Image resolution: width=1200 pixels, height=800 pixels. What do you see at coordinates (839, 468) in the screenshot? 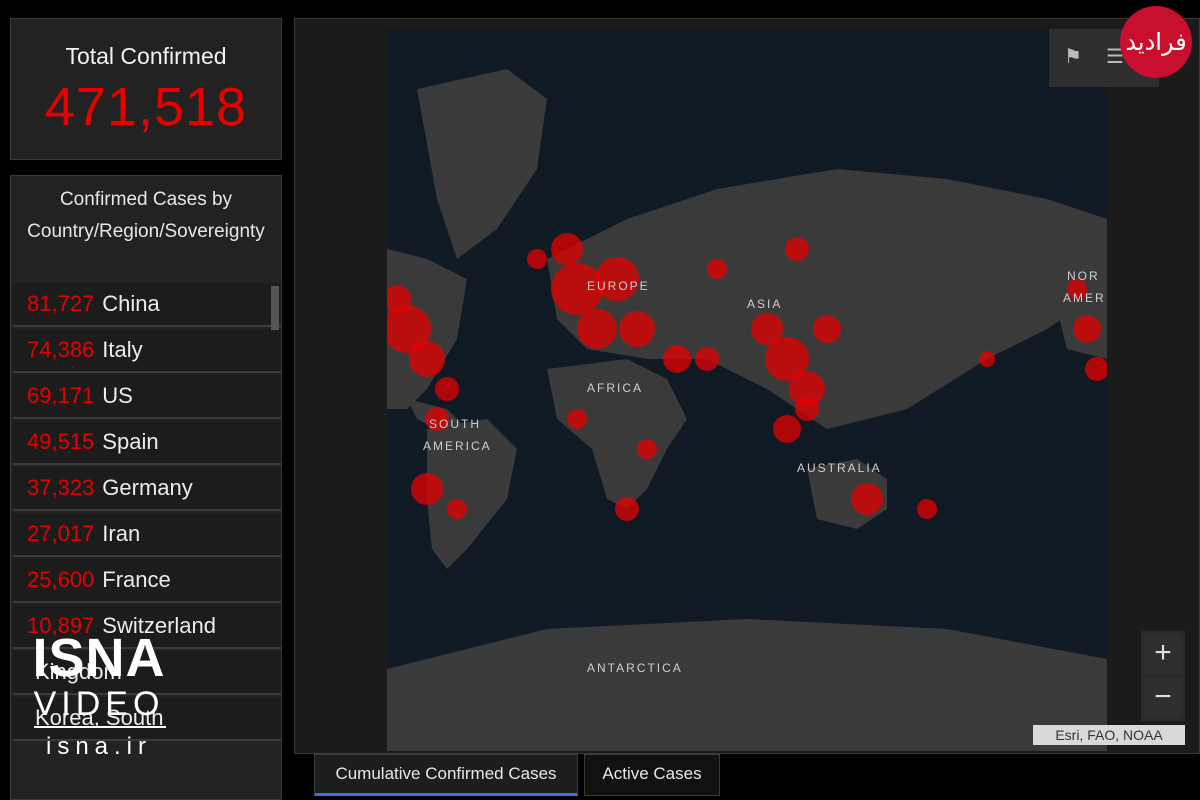
I see `map-label-australia: AUSTRALIA` at bounding box center [839, 468].